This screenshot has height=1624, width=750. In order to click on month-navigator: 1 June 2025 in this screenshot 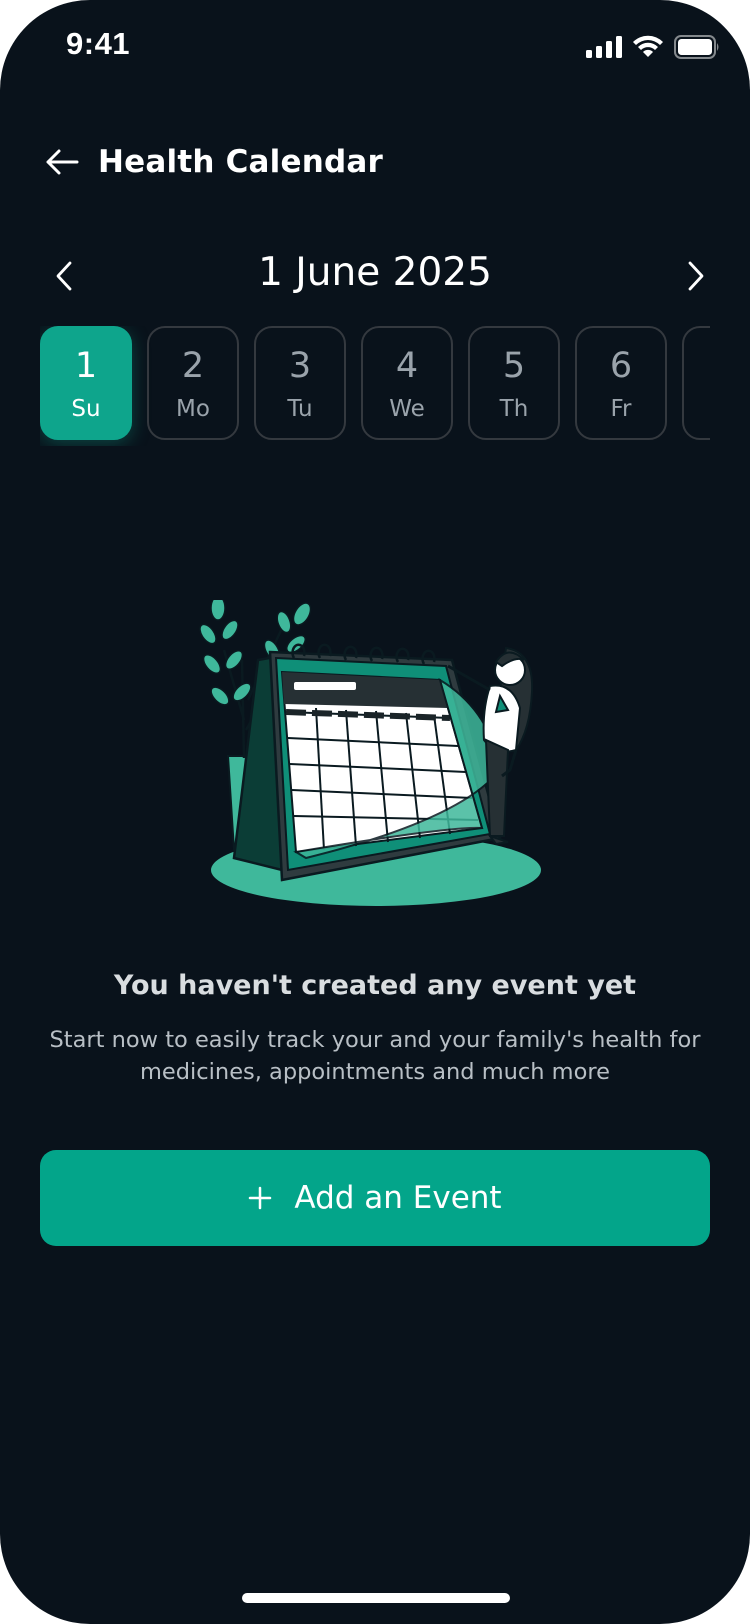, I will do `click(375, 276)`.